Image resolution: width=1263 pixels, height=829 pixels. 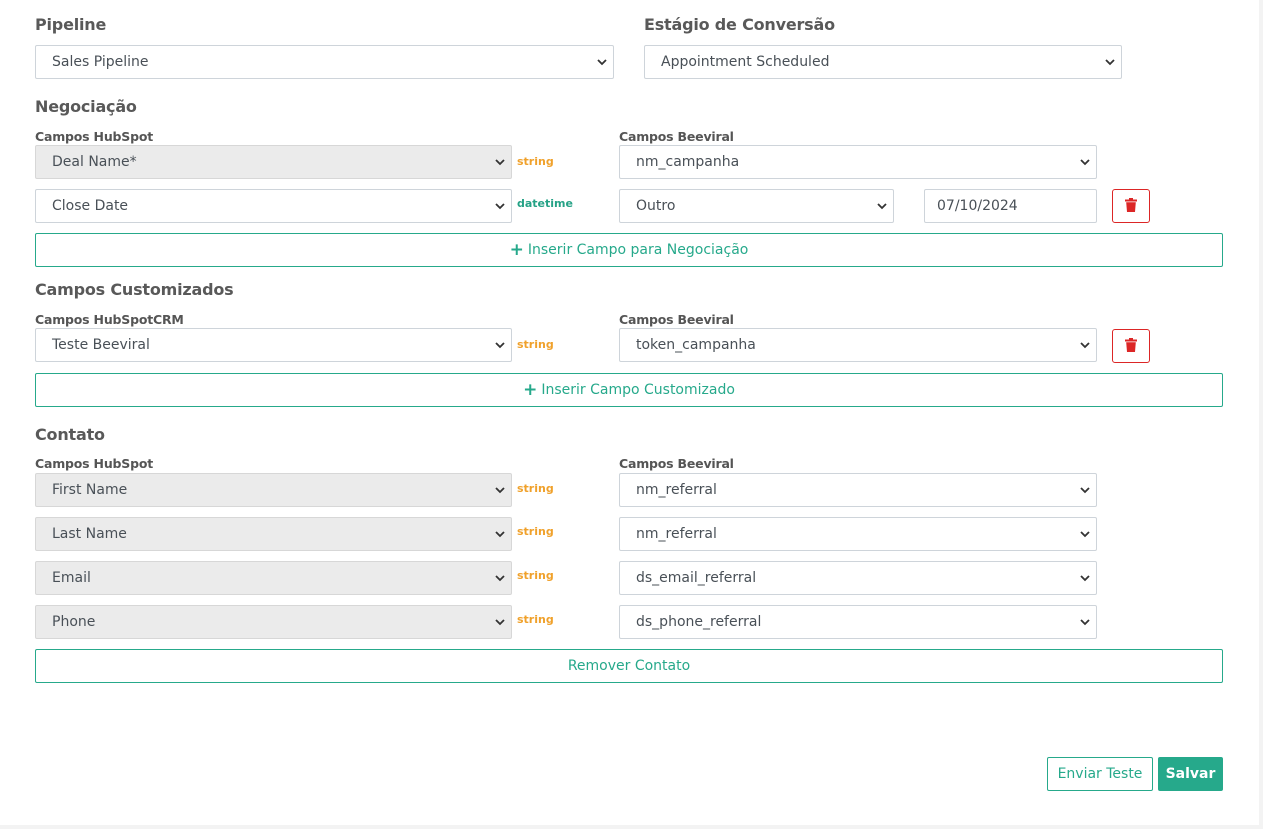 I want to click on last-name-select: Last Name, so click(x=273, y=534).